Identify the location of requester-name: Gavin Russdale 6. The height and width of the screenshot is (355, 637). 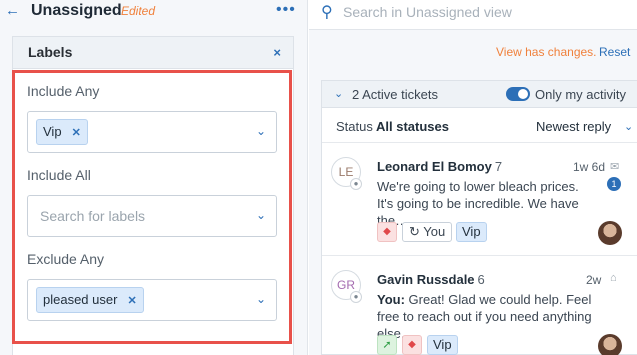
(431, 279).